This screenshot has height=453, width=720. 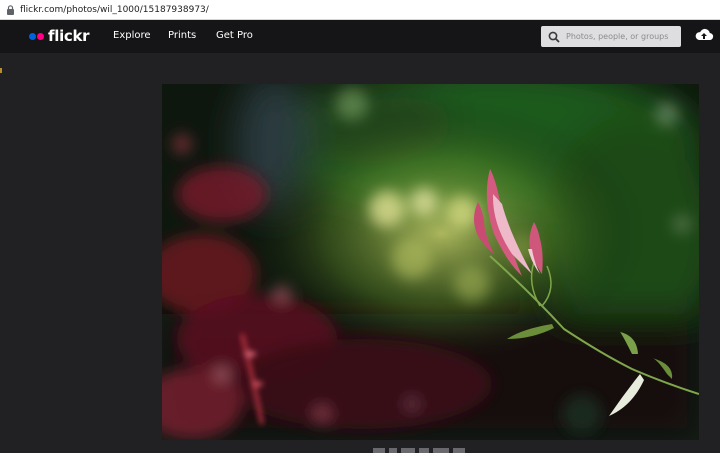 What do you see at coordinates (114, 10) in the screenshot?
I see `url-text: flickr.com/photos/wil_1000/15187938973/` at bounding box center [114, 10].